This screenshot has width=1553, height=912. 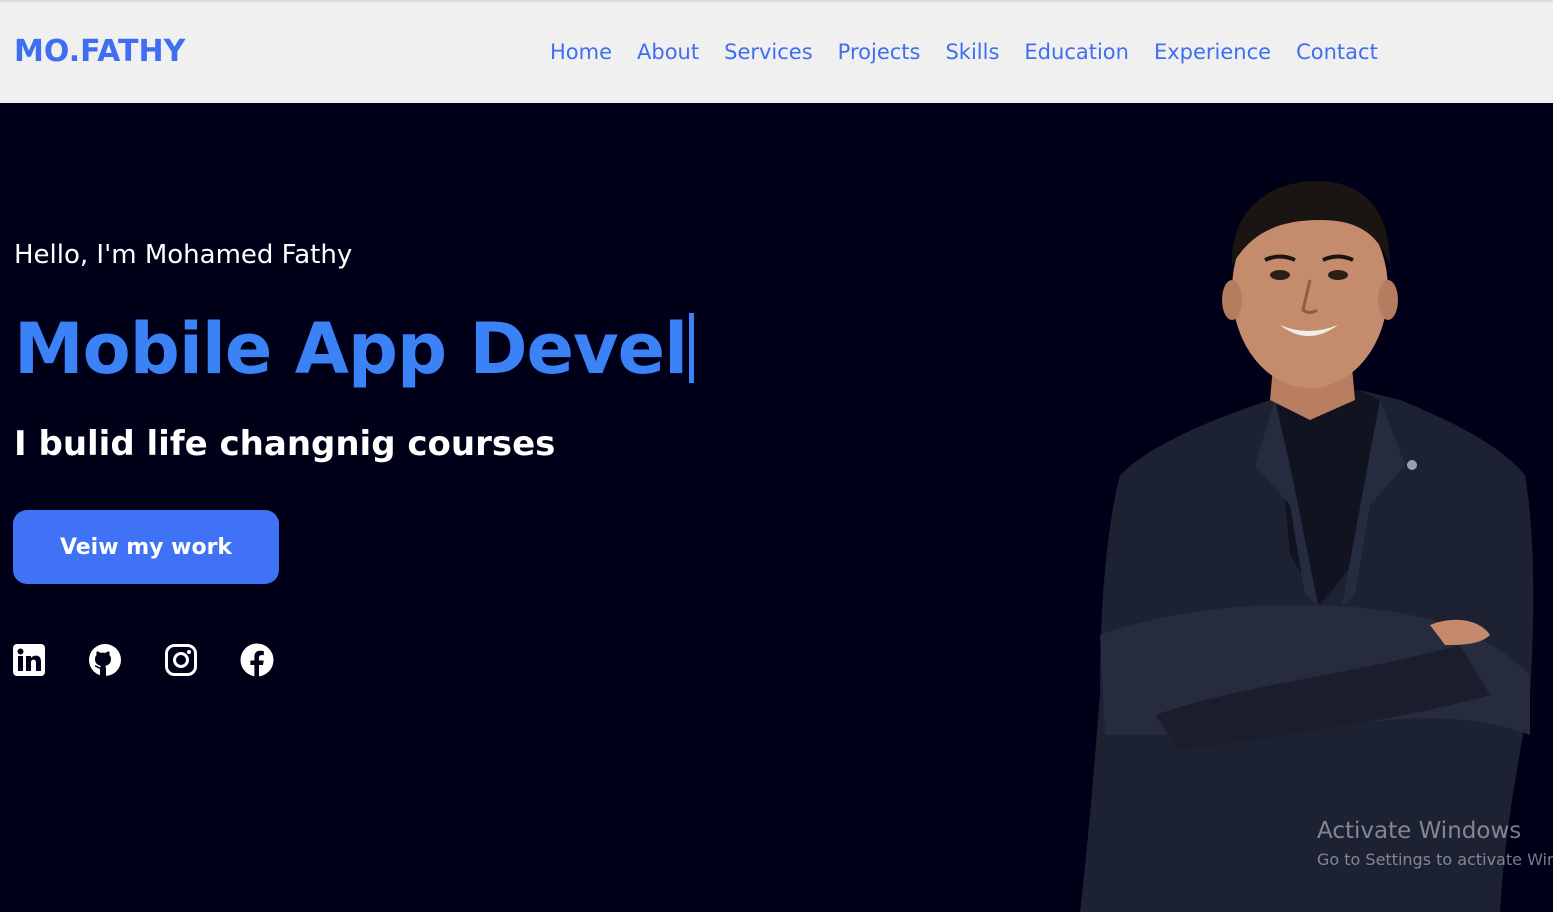 I want to click on typing-cursor, so click(x=692, y=348).